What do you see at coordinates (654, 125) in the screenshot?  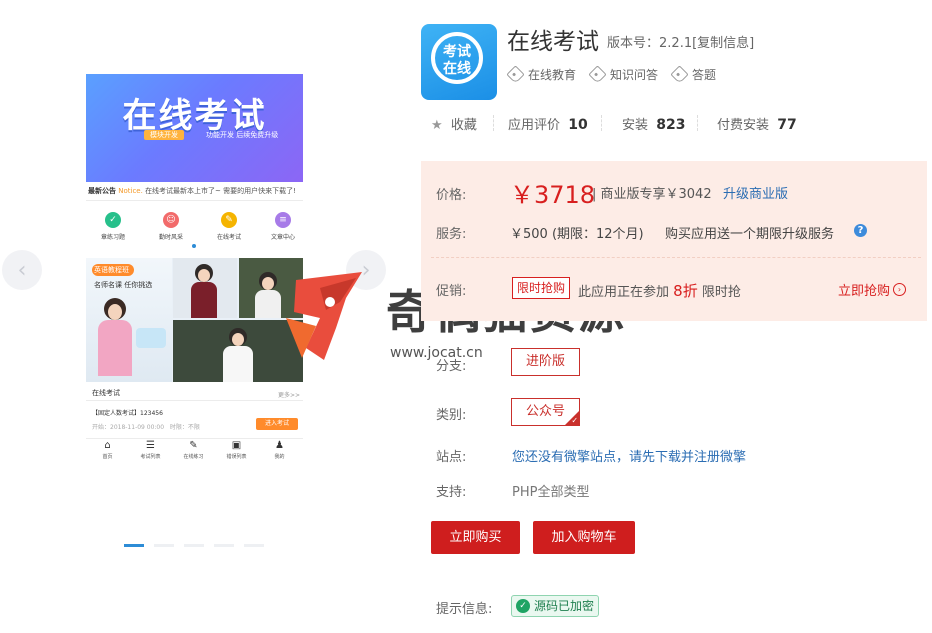 I see `install-stat: 安装 823` at bounding box center [654, 125].